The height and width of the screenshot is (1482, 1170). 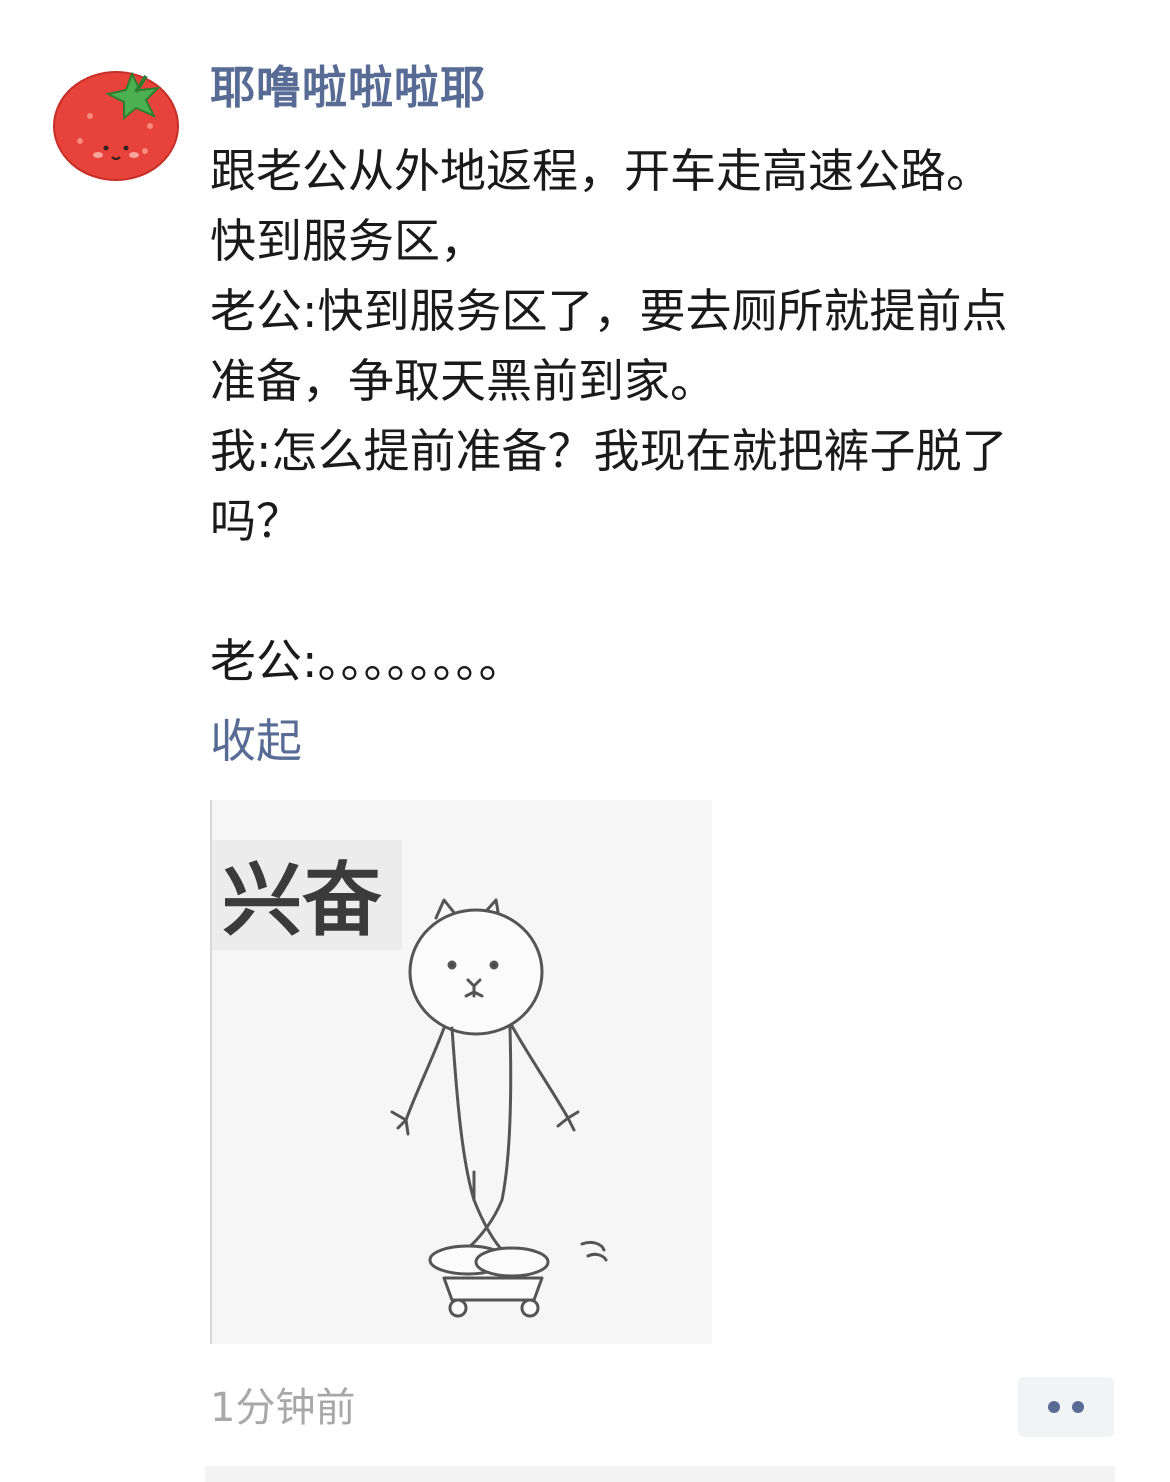 What do you see at coordinates (348, 241) in the screenshot?
I see `content-line: 快到服务区，` at bounding box center [348, 241].